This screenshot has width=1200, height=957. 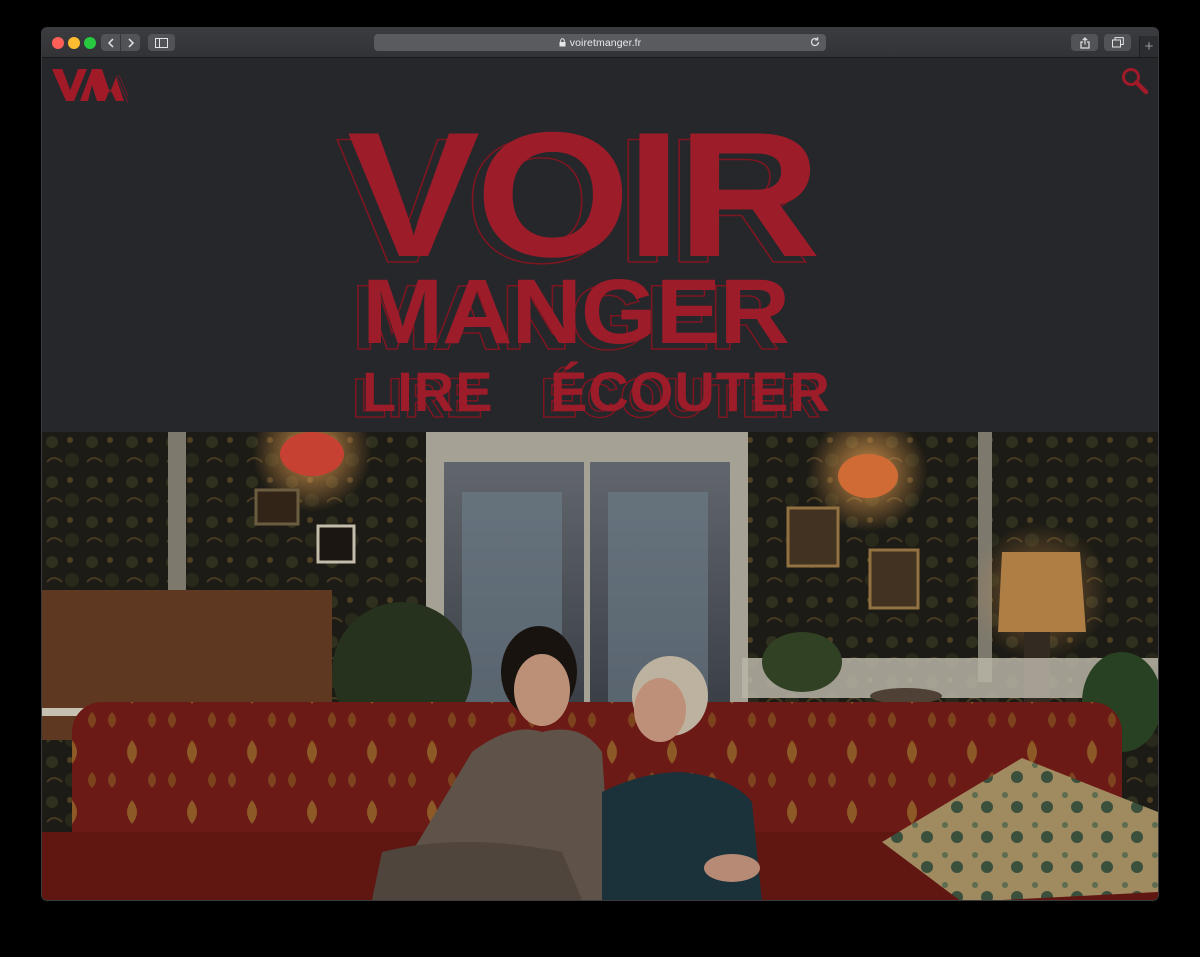 I want to click on search-icon, so click(x=1135, y=81).